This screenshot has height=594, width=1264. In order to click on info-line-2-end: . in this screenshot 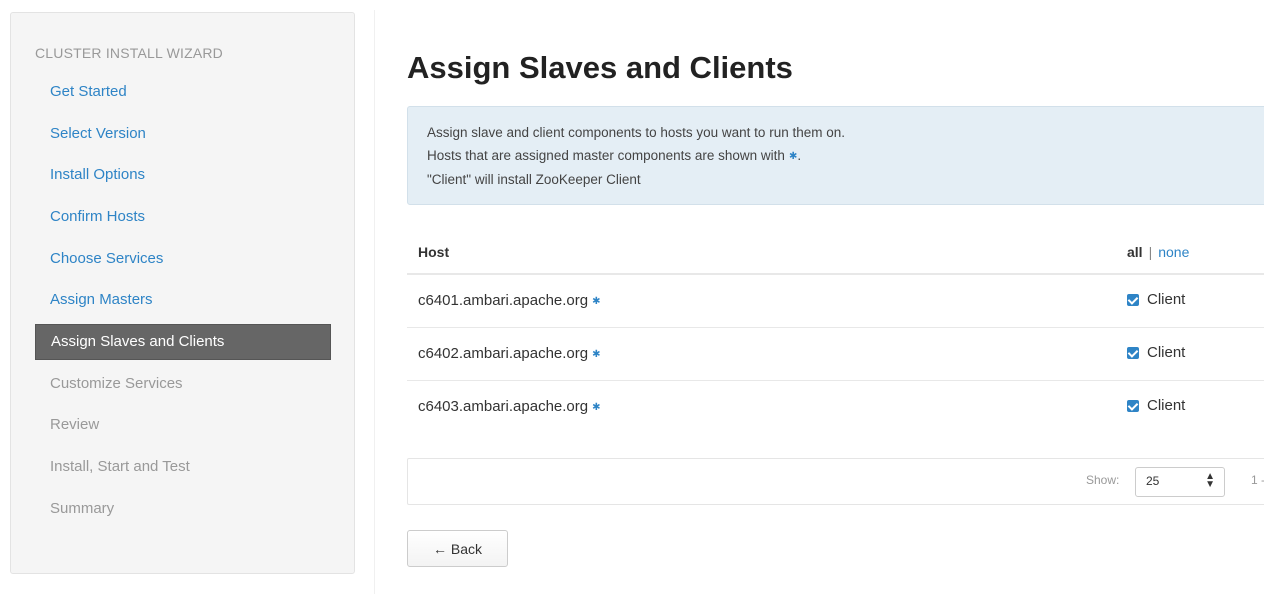, I will do `click(799, 155)`.